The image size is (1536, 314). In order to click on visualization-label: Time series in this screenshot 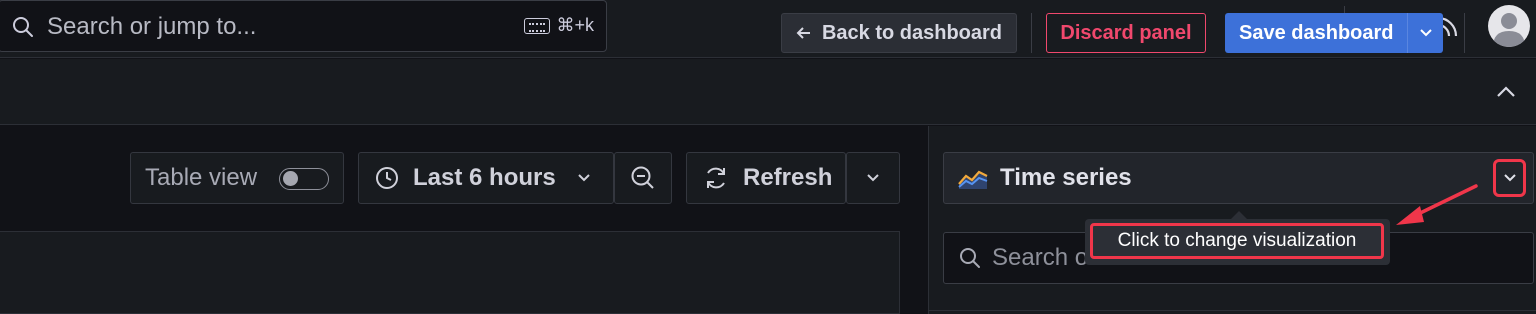, I will do `click(1066, 177)`.